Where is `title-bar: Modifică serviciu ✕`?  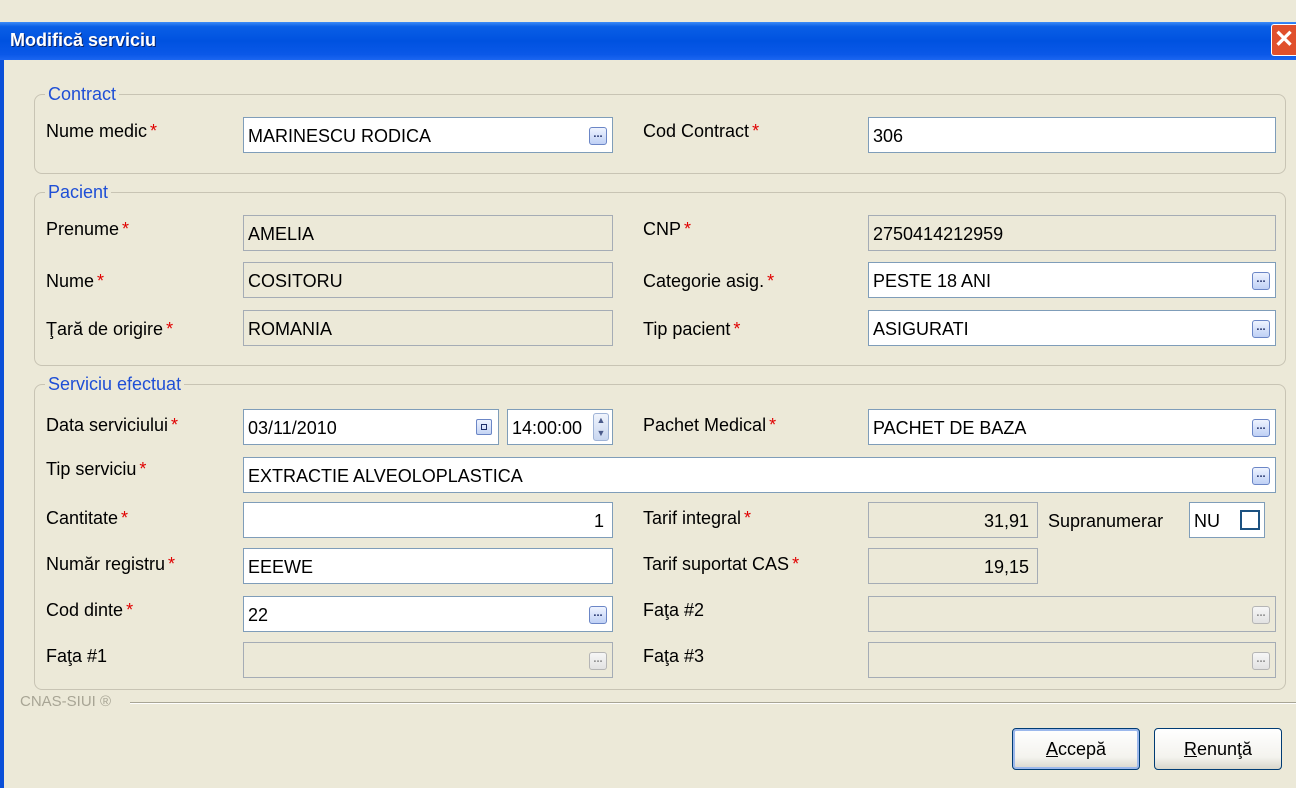
title-bar: Modifică serviciu ✕ is located at coordinates (648, 41).